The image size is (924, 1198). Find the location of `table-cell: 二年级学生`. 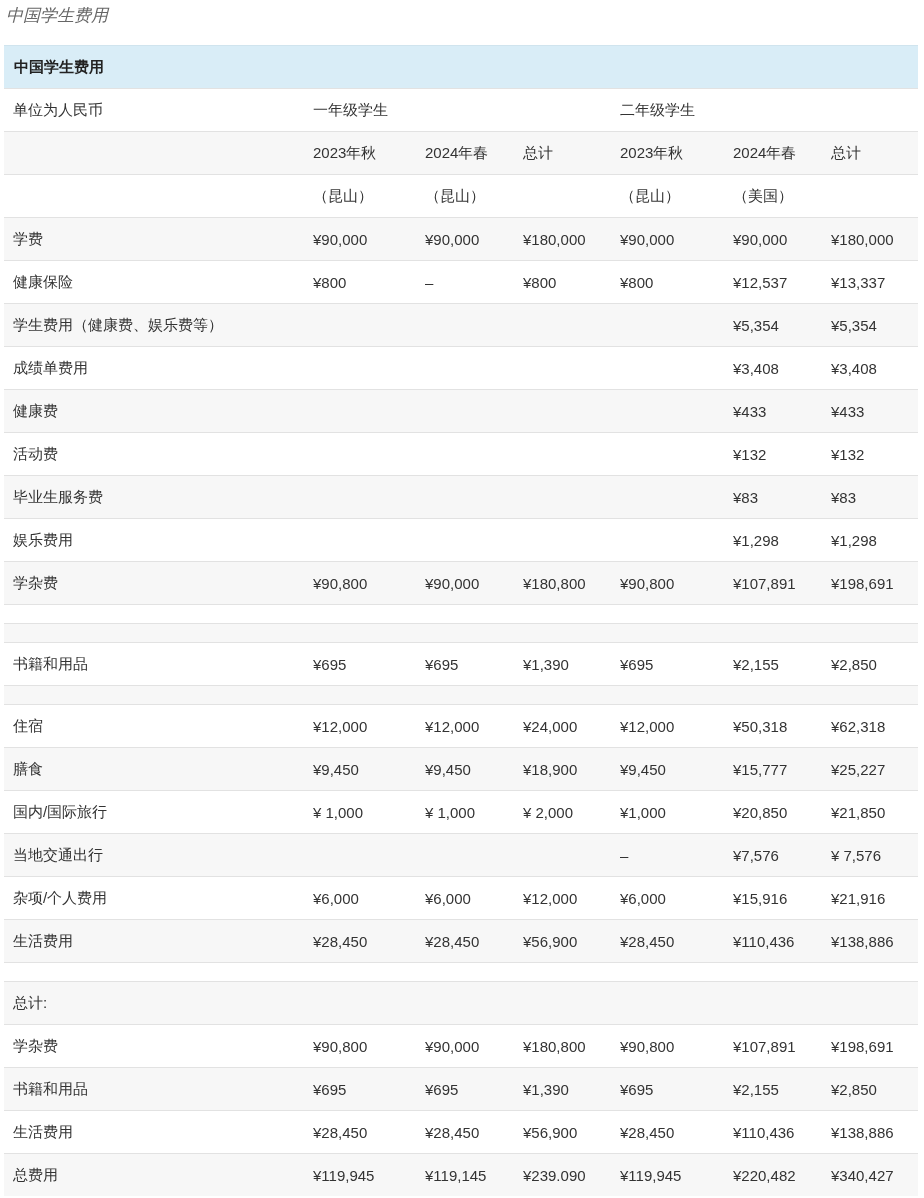

table-cell: 二年级学生 is located at coordinates (657, 110).